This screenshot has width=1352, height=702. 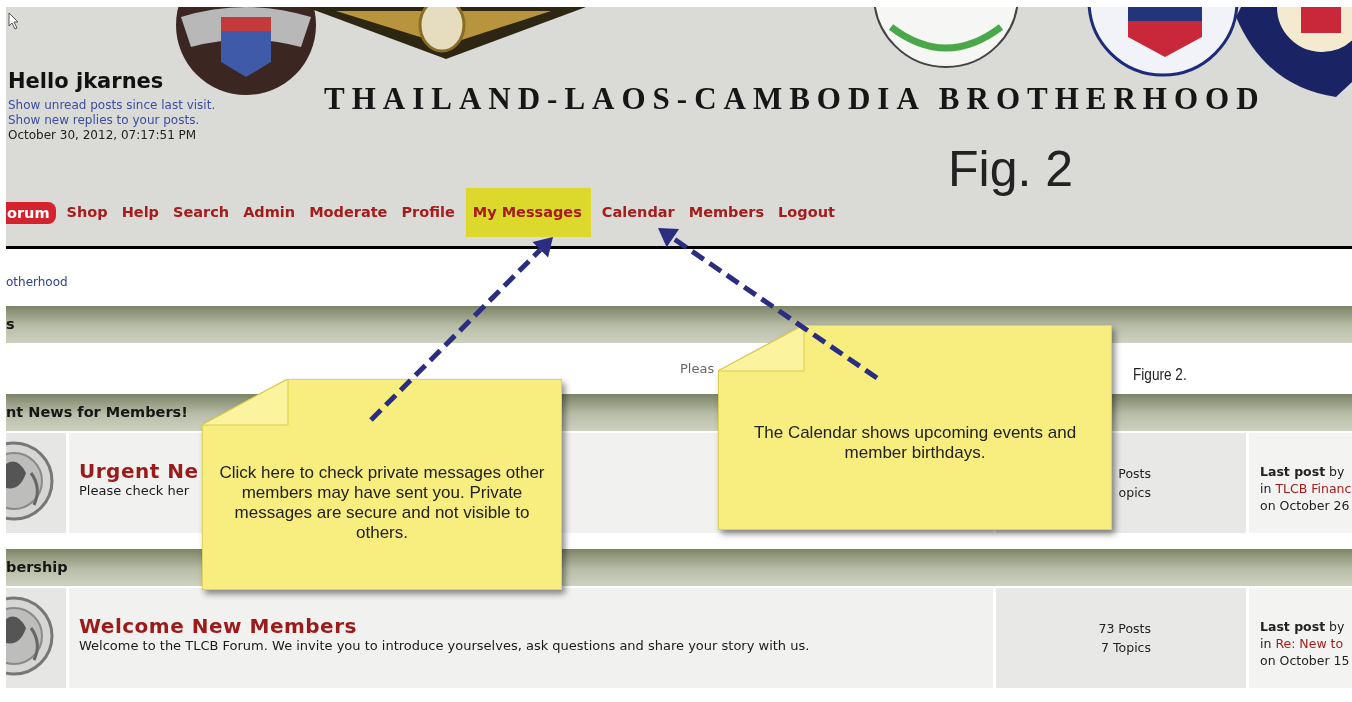 What do you see at coordinates (1011, 169) in the screenshot?
I see `figure-label: Fig. 2` at bounding box center [1011, 169].